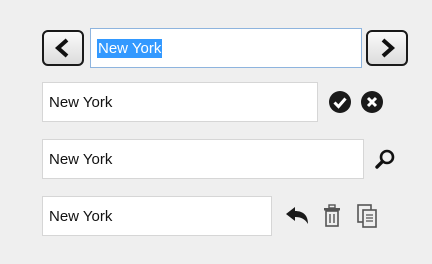  Describe the element at coordinates (340, 102) in the screenshot. I see `check-circle-icon` at that location.